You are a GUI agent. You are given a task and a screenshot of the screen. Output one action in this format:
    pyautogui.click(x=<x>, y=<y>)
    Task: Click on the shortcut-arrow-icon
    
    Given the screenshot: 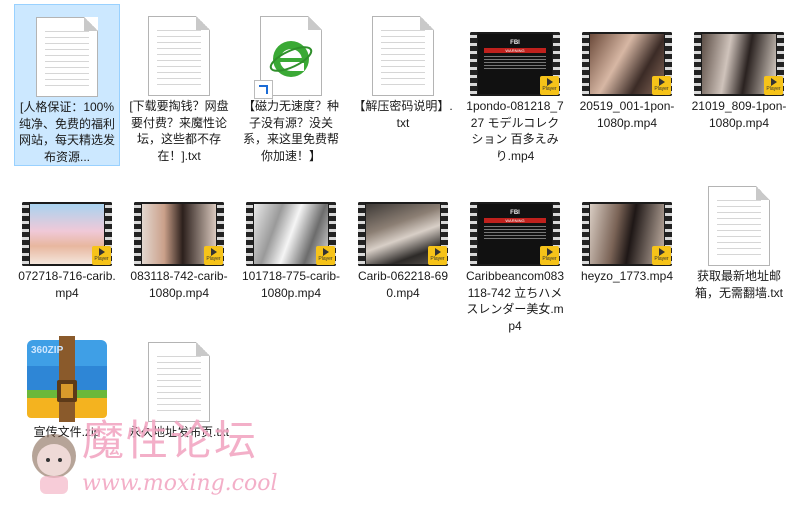 What is the action you would take?
    pyautogui.click(x=263, y=89)
    